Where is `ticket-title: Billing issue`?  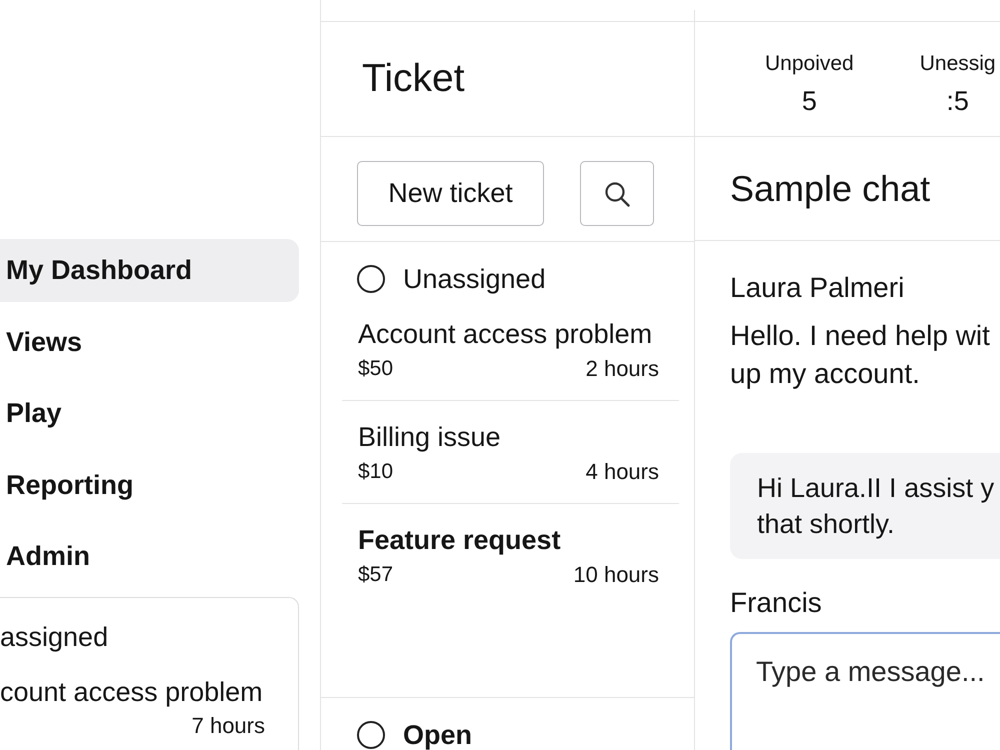
ticket-title: Billing issue is located at coordinates (508, 437).